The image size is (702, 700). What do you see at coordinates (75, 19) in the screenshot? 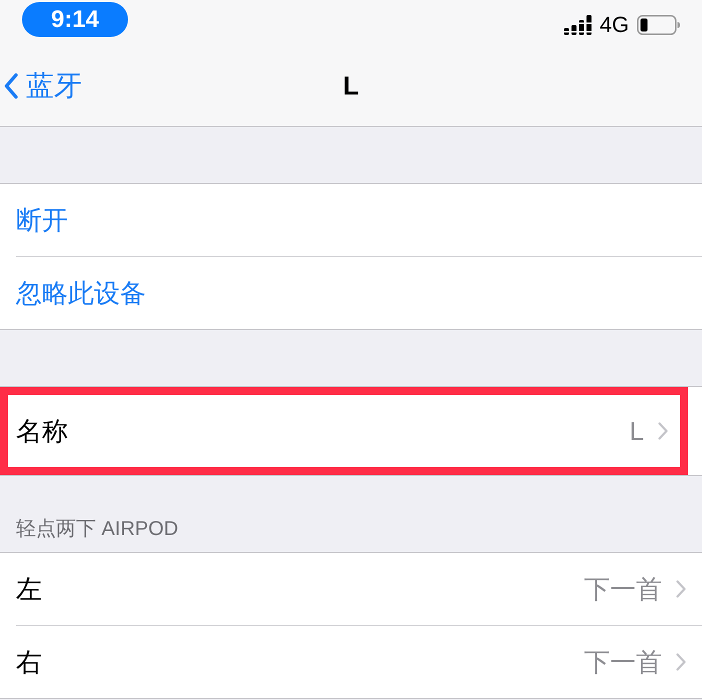
I see `status-time: 9:14` at bounding box center [75, 19].